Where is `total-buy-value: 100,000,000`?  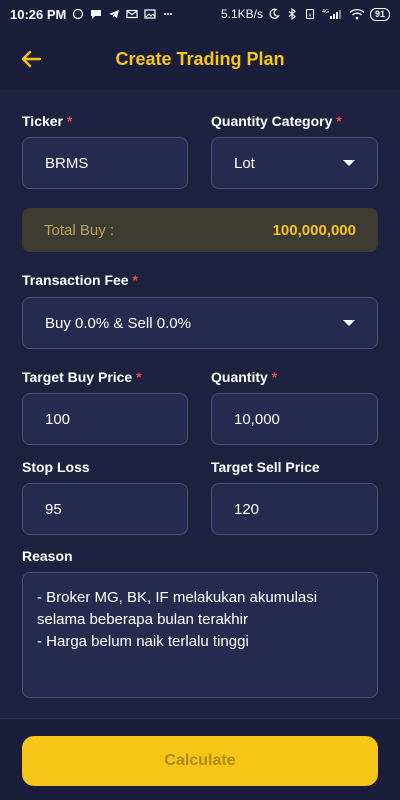
total-buy-value: 100,000,000 is located at coordinates (314, 230).